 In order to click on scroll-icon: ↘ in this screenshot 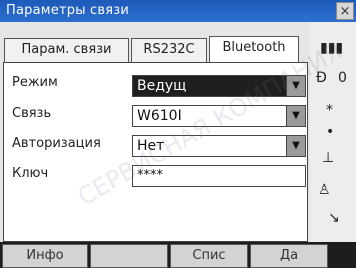, I will do `click(334, 218)`.